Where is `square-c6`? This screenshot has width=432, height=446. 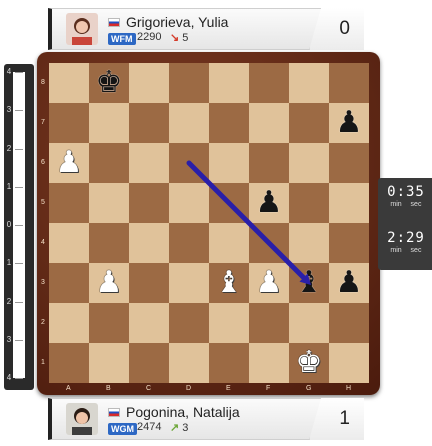
square-c6 is located at coordinates (149, 163).